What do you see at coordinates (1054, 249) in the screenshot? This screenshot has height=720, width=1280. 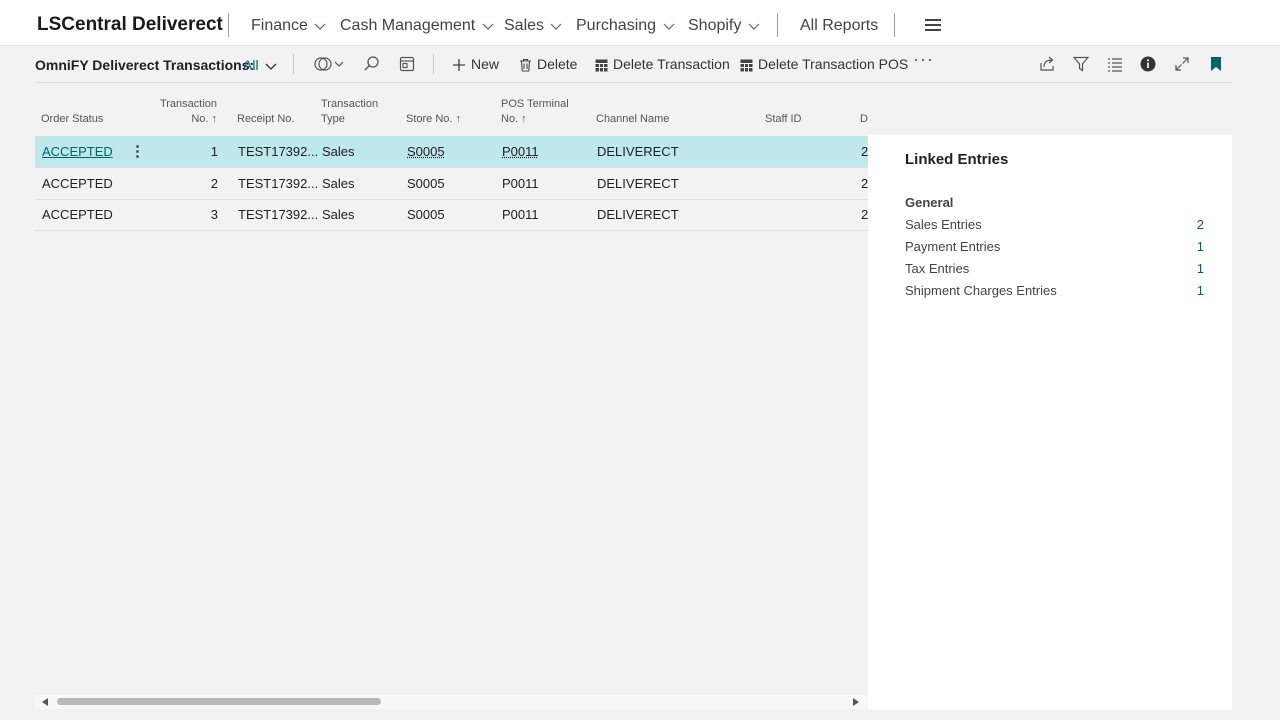 I see `factbox-entry-payment: Payment Entries 1` at bounding box center [1054, 249].